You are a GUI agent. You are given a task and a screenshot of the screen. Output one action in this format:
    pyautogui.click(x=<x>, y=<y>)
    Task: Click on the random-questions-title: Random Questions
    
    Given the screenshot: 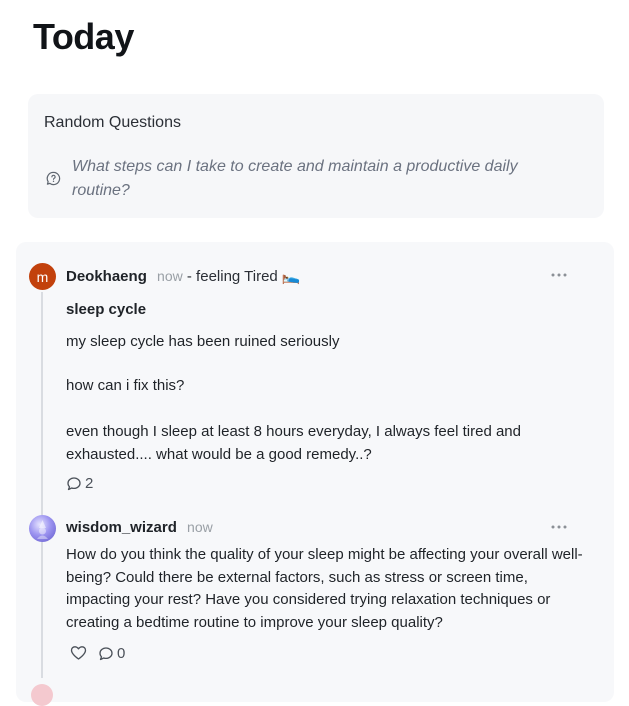 What is the action you would take?
    pyautogui.click(x=112, y=122)
    